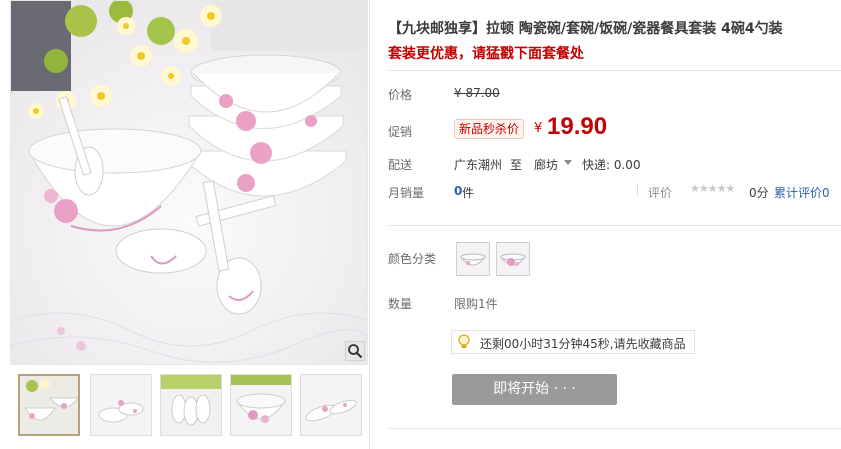 This screenshot has height=449, width=841. I want to click on shipping-origin: 广东潮州, so click(478, 165).